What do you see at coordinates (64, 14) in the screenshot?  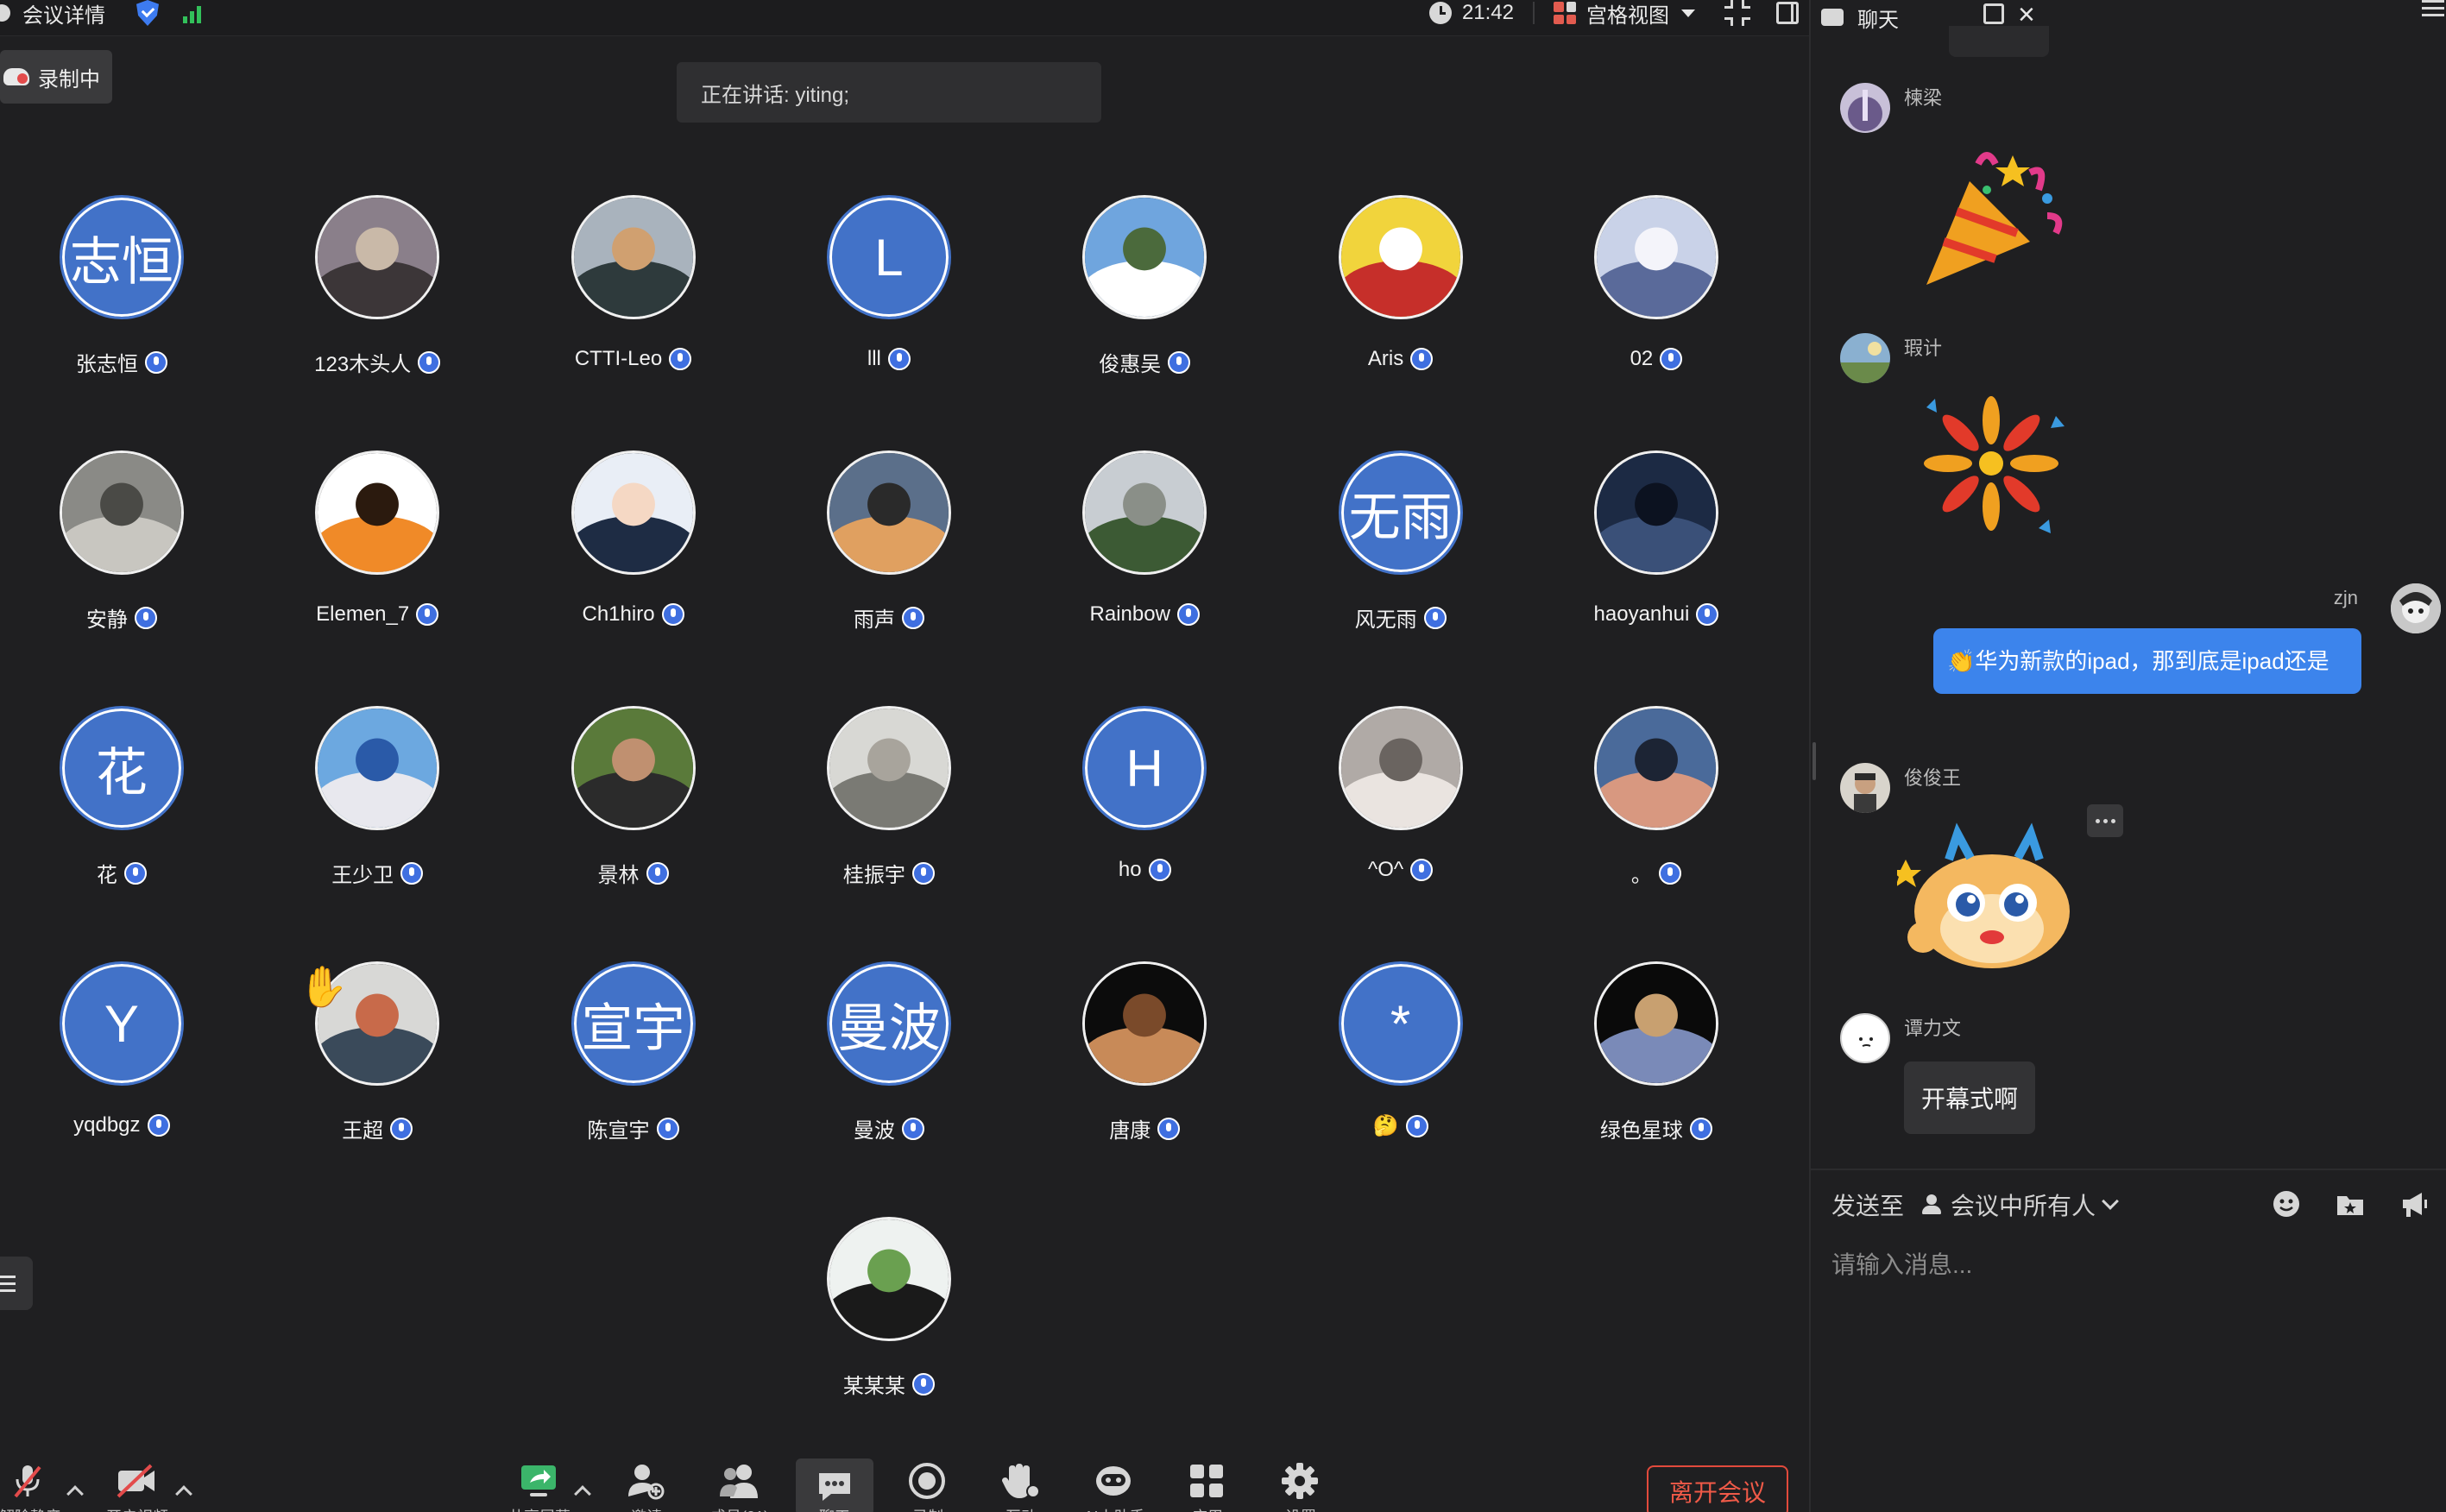 I see `meeting-details-label: 会议详情` at bounding box center [64, 14].